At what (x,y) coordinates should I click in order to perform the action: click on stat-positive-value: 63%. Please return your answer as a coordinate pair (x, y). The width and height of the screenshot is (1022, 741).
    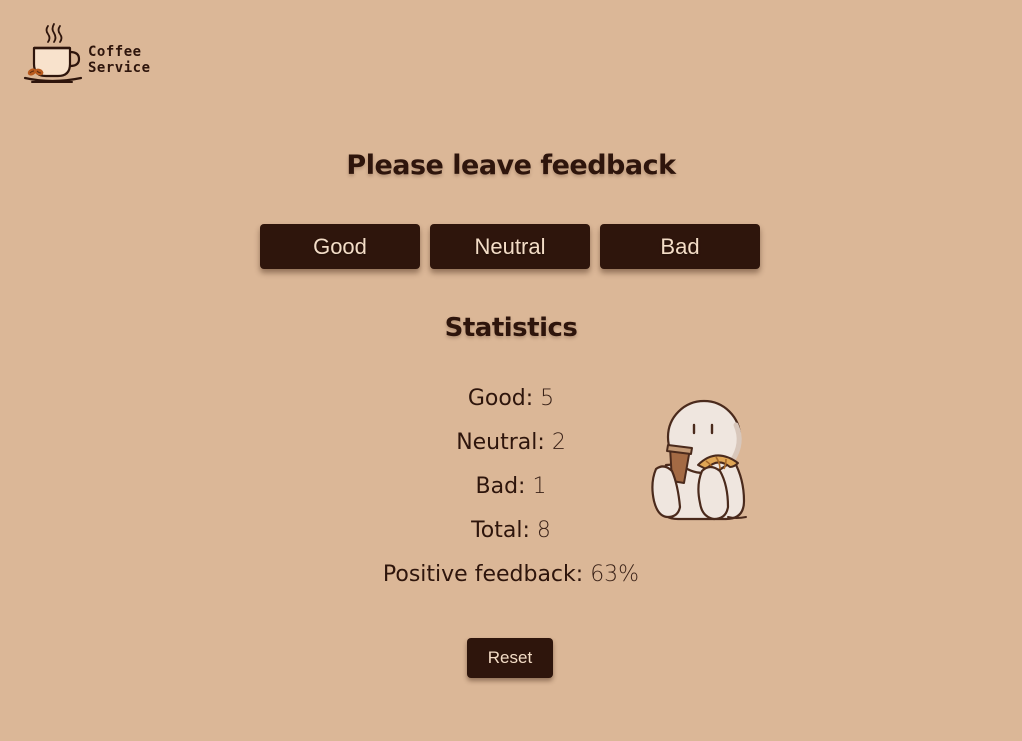
    Looking at the image, I should click on (615, 574).